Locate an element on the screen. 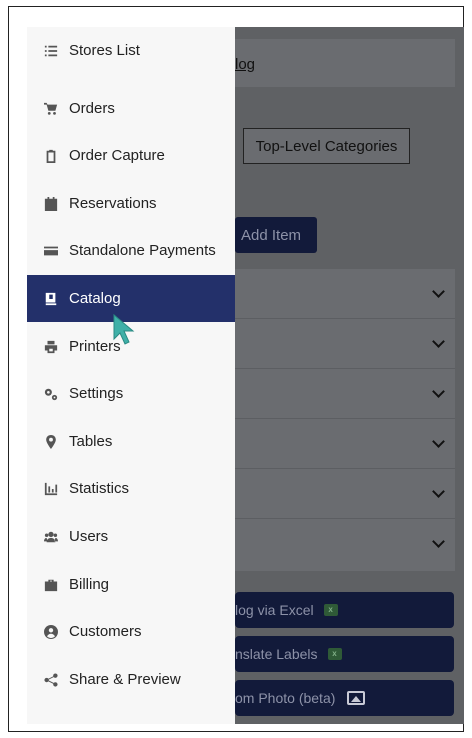 This screenshot has width=472, height=738. nav-item-label: Standalone Payments is located at coordinates (142, 250).